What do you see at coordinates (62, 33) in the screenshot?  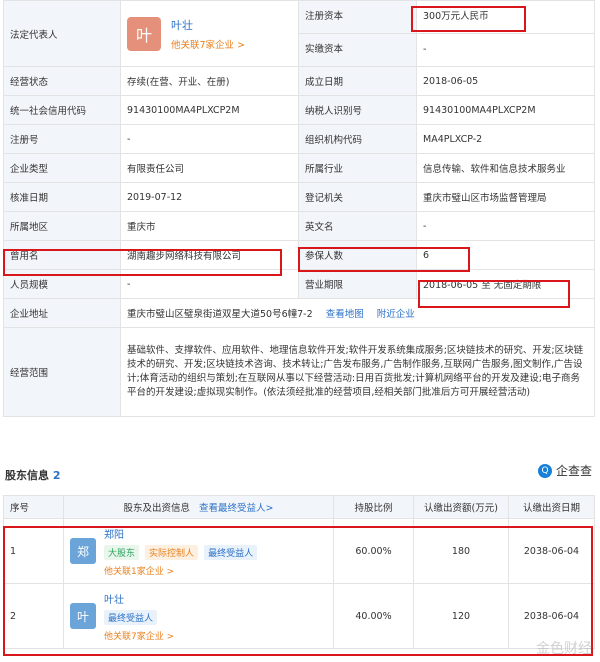 I see `legal-rep-label: 法定代表人` at bounding box center [62, 33].